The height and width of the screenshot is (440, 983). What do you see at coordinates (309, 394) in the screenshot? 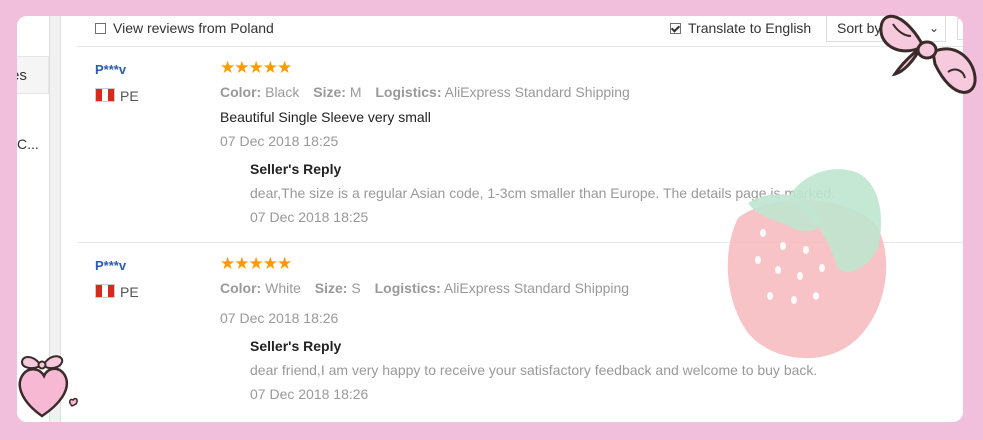
I see `seller-reply-date: 07 Dec 2018 18:26` at bounding box center [309, 394].